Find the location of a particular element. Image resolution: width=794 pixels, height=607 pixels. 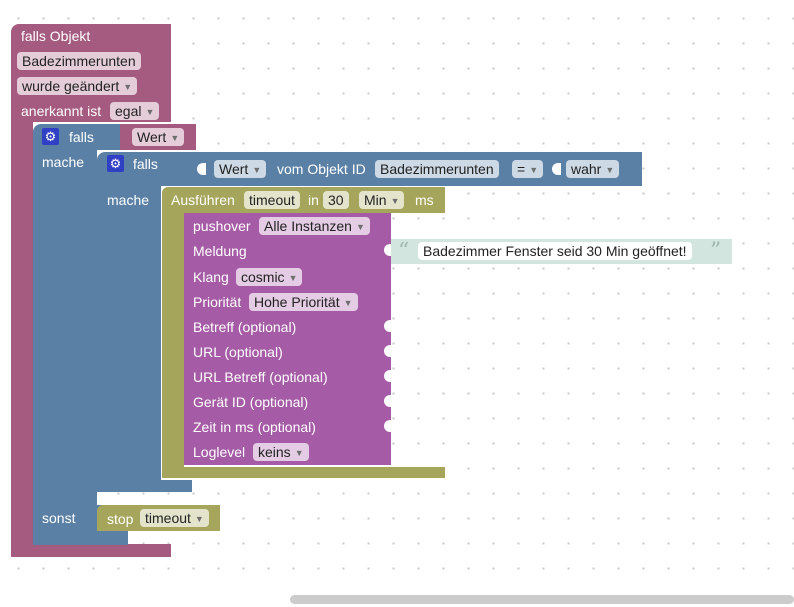

url-label: URL (optional) is located at coordinates (238, 352).